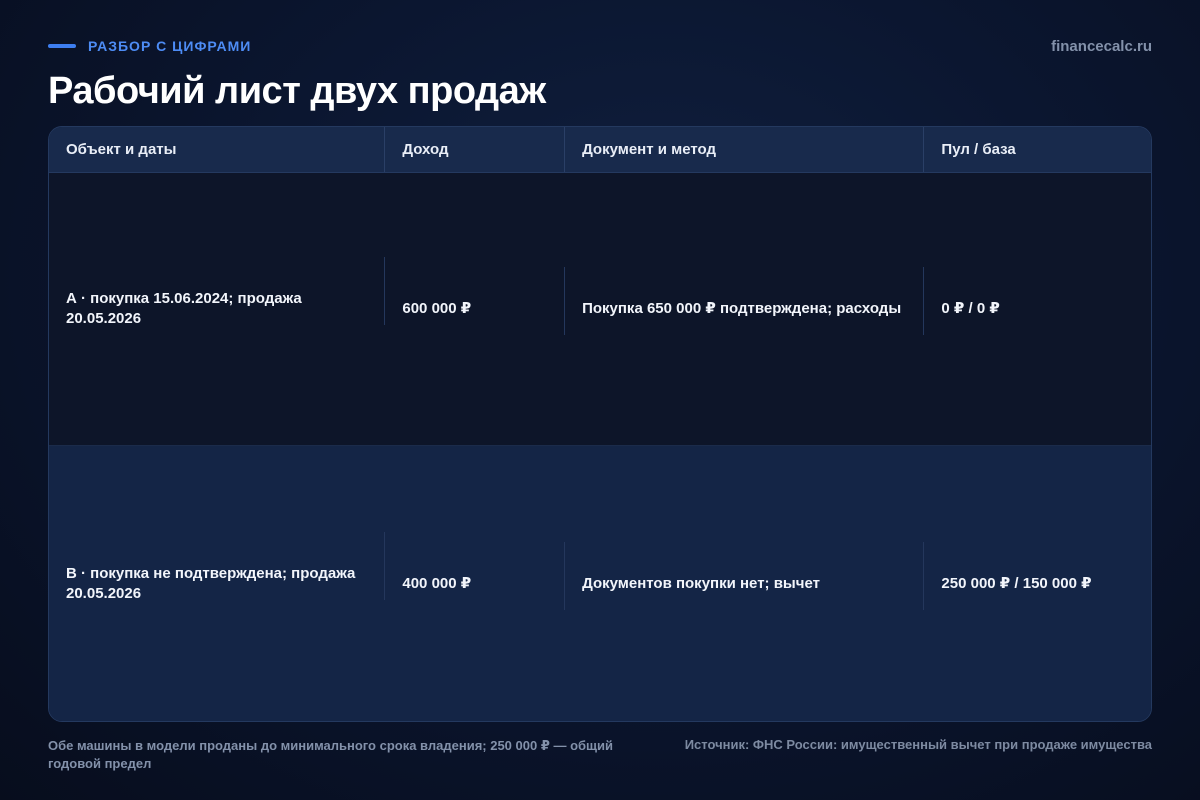  What do you see at coordinates (1016, 583) in the screenshot?
I see `cell-pool: 250 000 ₽ / 150 000 ₽` at bounding box center [1016, 583].